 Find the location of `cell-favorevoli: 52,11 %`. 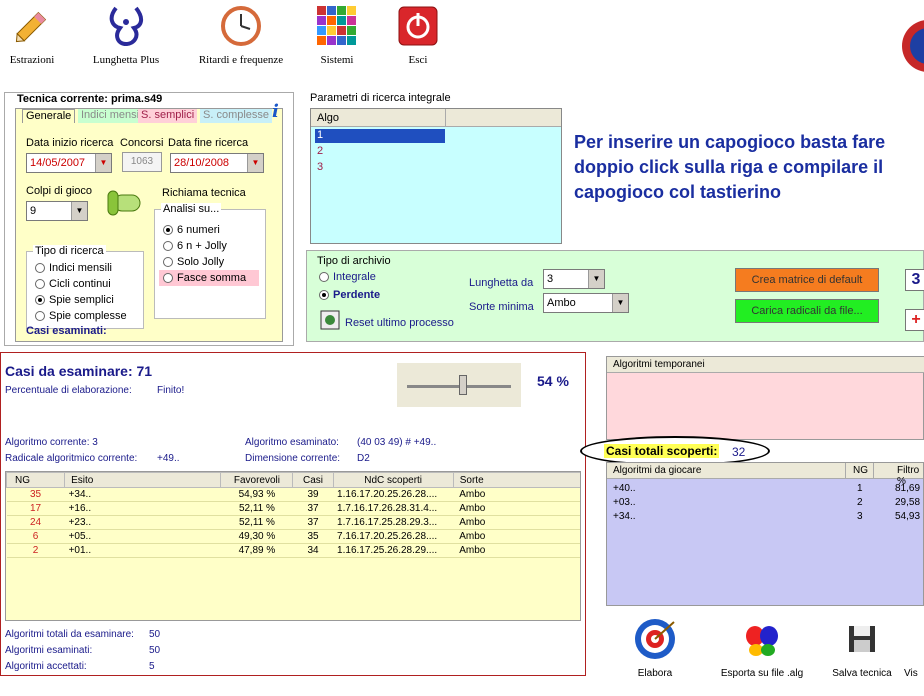

cell-favorevoli: 52,11 % is located at coordinates (256, 522).